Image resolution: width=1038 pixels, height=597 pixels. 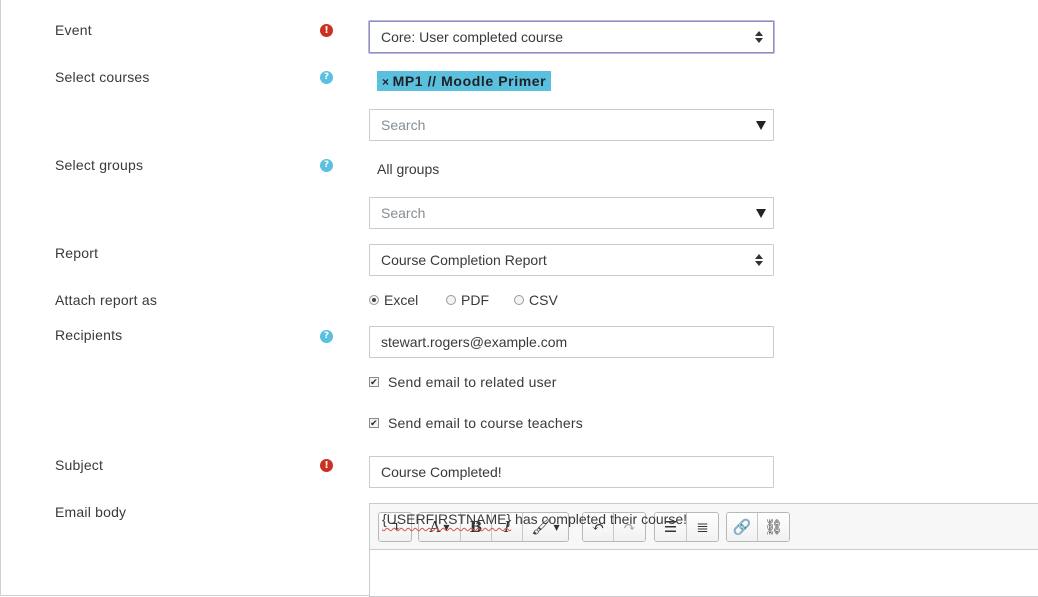 I want to click on report-select: Course Completion Report, so click(x=571, y=260).